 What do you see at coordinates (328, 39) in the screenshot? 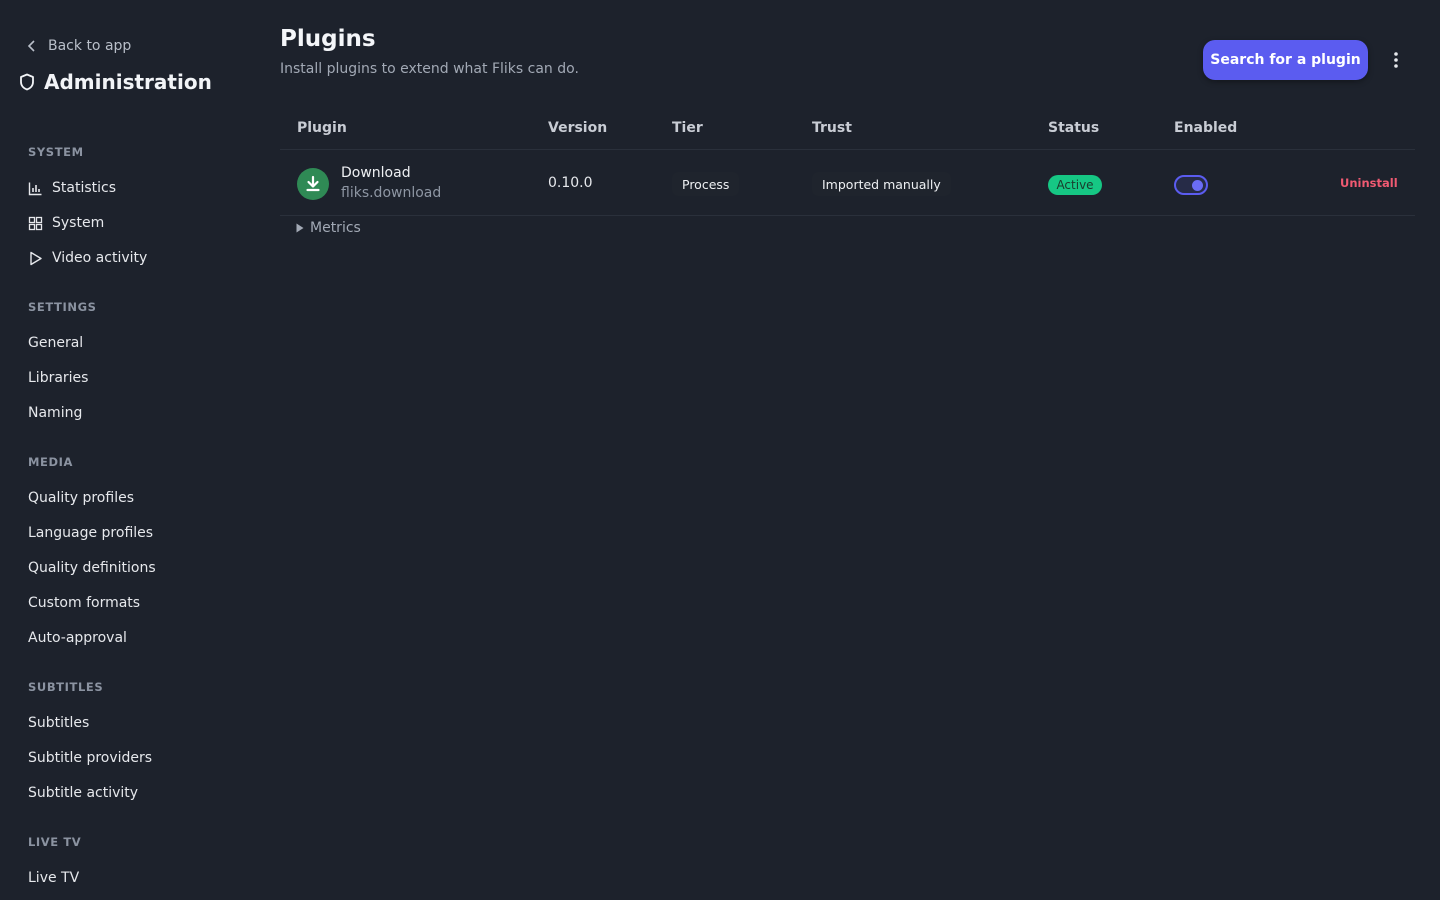
I see `page-title: Plugins` at bounding box center [328, 39].